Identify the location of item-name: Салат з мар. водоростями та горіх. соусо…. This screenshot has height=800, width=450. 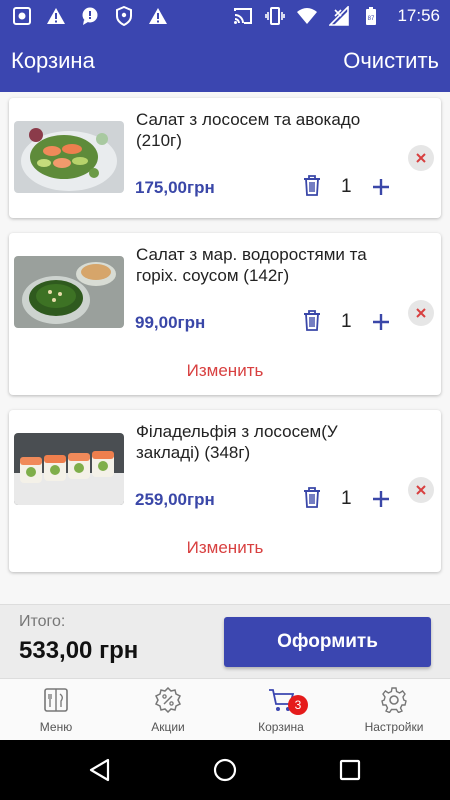
(251, 265).